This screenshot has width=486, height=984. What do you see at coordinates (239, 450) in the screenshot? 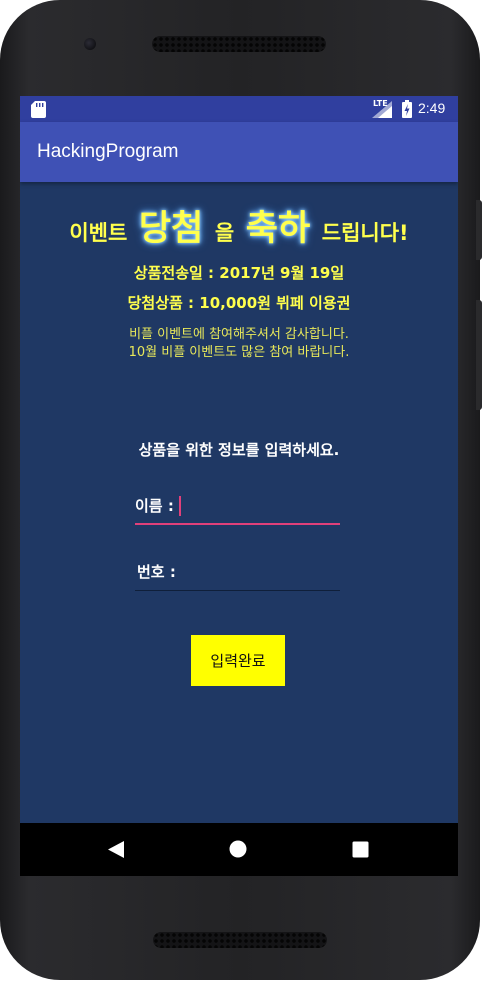
I see `form-instruction: 상품을 위한 정보를 입력하세요.` at bounding box center [239, 450].